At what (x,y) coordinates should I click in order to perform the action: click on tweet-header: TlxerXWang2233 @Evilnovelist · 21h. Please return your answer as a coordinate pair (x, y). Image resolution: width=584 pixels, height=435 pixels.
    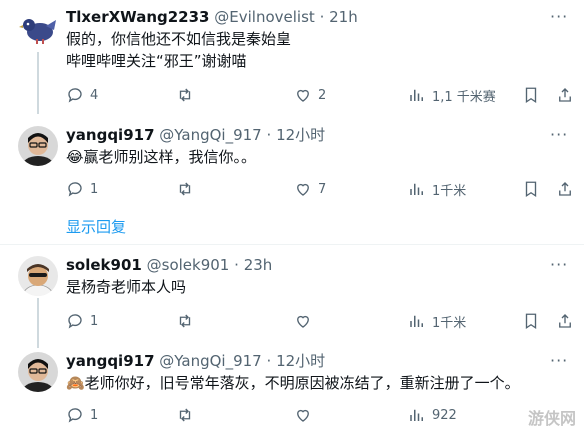
    Looking at the image, I should click on (212, 17).